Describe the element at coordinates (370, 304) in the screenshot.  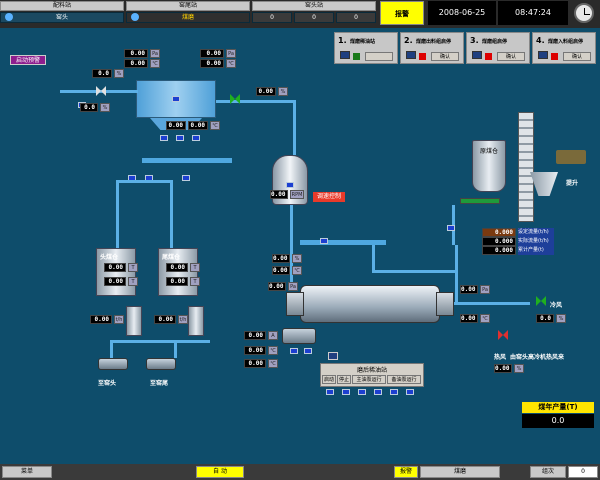
I see `mill-body` at that location.